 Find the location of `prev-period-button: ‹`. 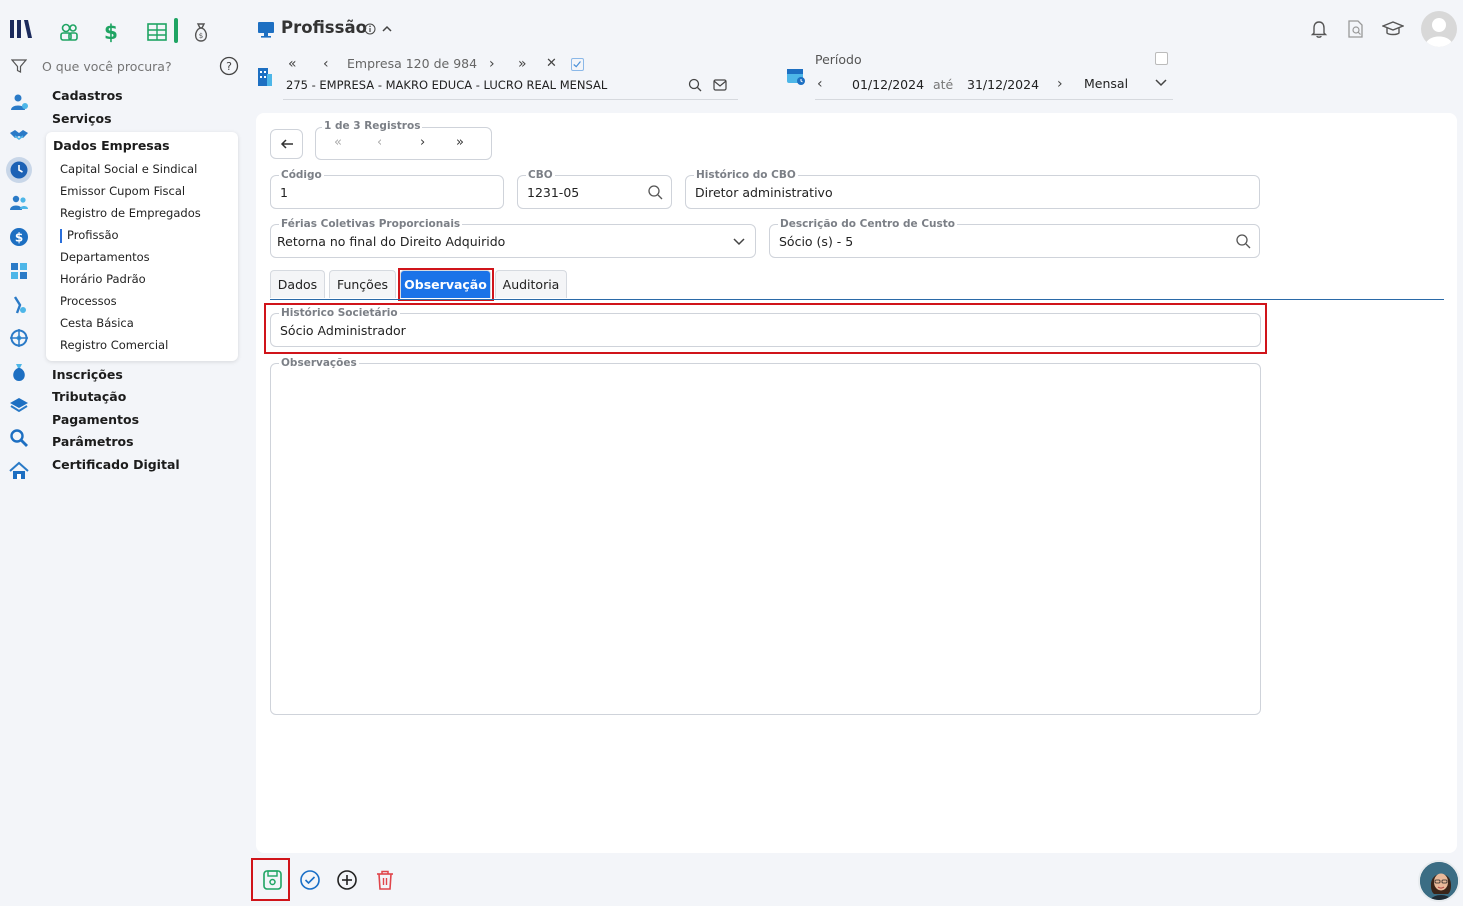

prev-period-button: ‹ is located at coordinates (820, 84).